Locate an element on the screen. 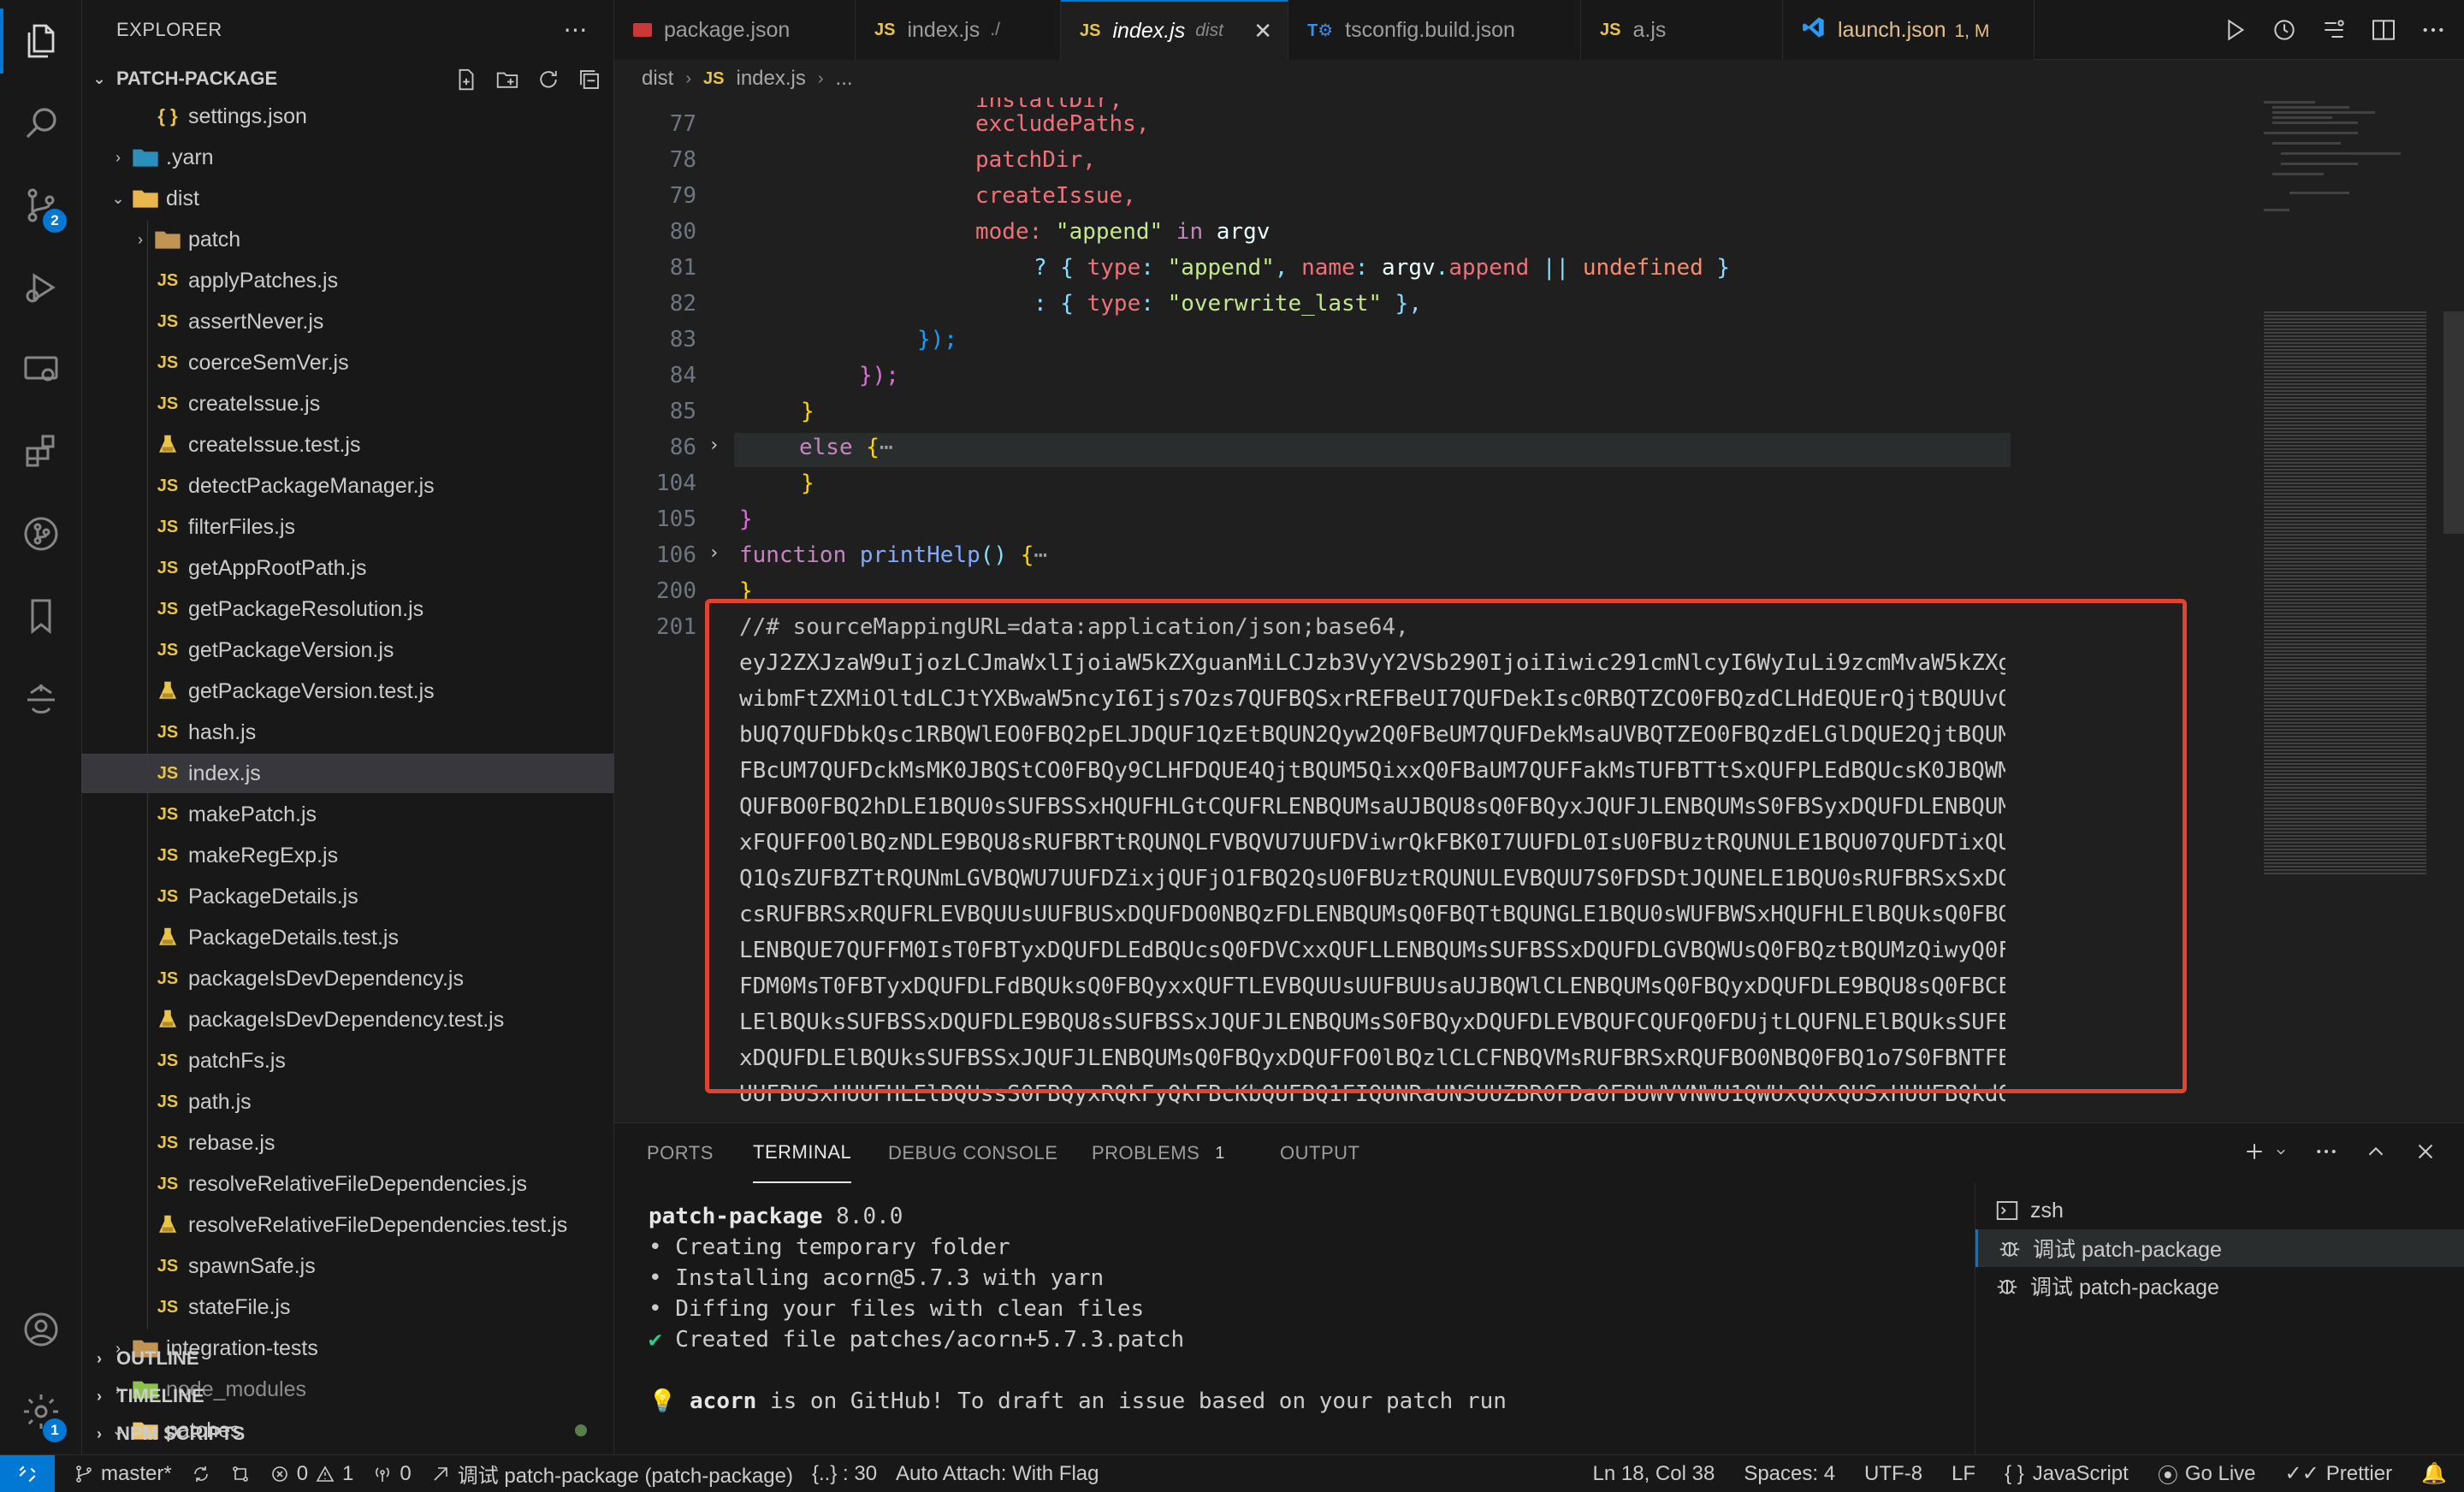 The height and width of the screenshot is (1492, 2464). file-item: getPackageVersion.test.js is located at coordinates (348, 691).